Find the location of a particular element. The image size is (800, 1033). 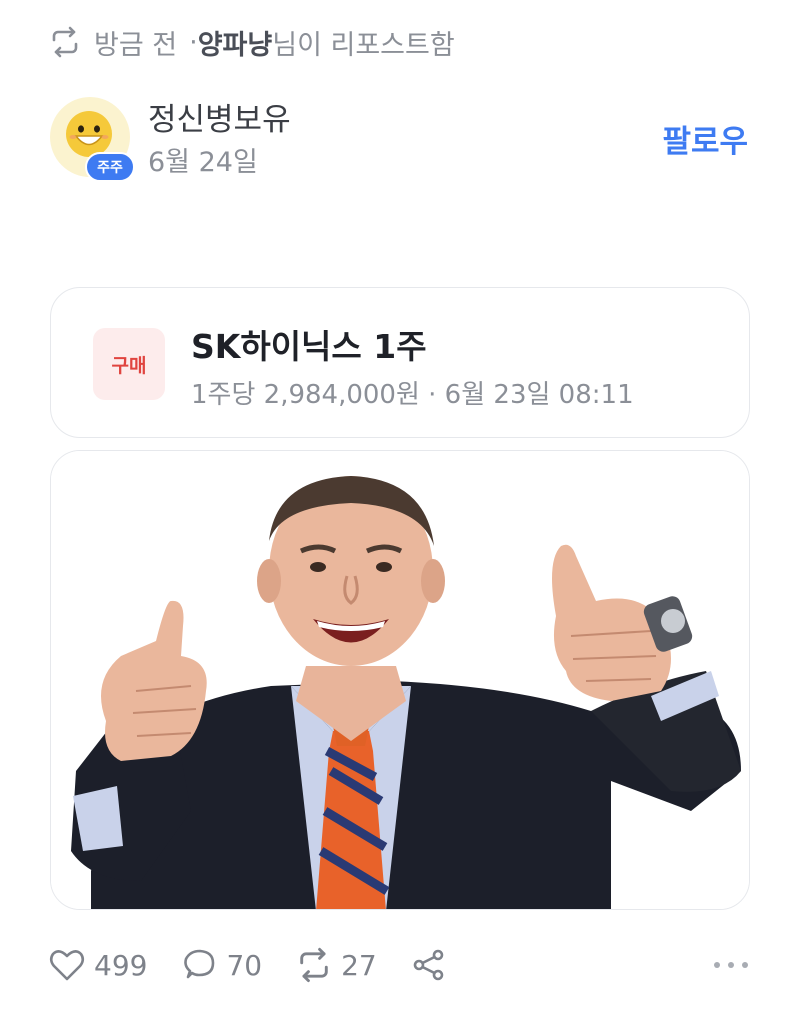

comment-count: 70 is located at coordinates (244, 965).